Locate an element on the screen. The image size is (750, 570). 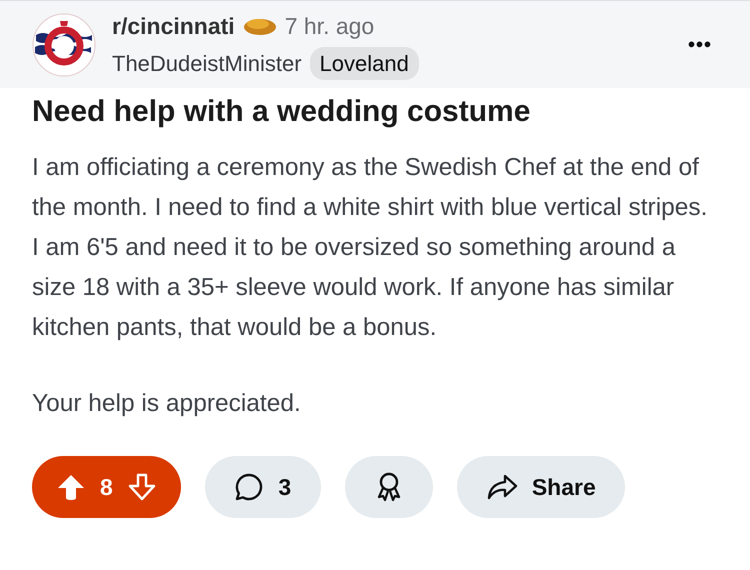
comments-button: 3 is located at coordinates (262, 487).